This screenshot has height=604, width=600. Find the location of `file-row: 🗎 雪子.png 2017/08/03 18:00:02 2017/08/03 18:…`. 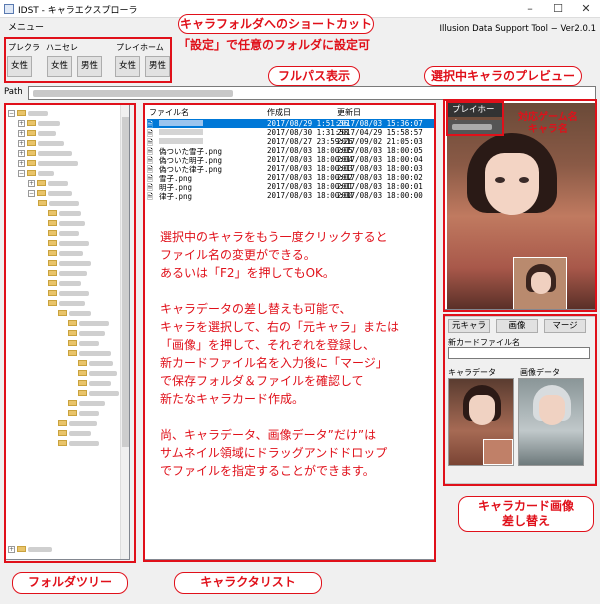

file-row: 🗎 雪子.png 2017/08/03 18:00:02 2017/08/03 18:… is located at coordinates (290, 178).